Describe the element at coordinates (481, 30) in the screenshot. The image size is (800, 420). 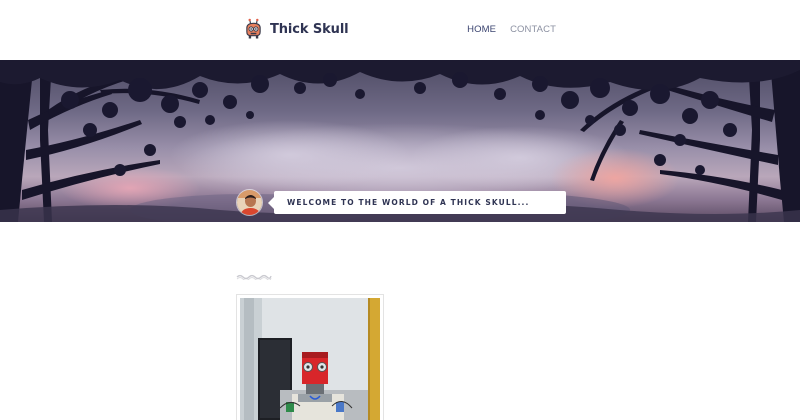
I see `nav-item-home: HOME` at that location.